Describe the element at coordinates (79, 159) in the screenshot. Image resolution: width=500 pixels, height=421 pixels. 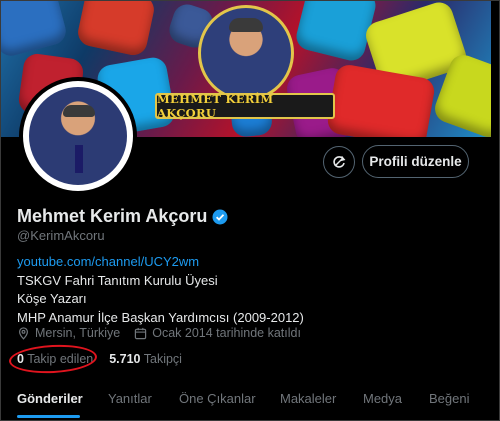
I see `avatar-tie` at that location.